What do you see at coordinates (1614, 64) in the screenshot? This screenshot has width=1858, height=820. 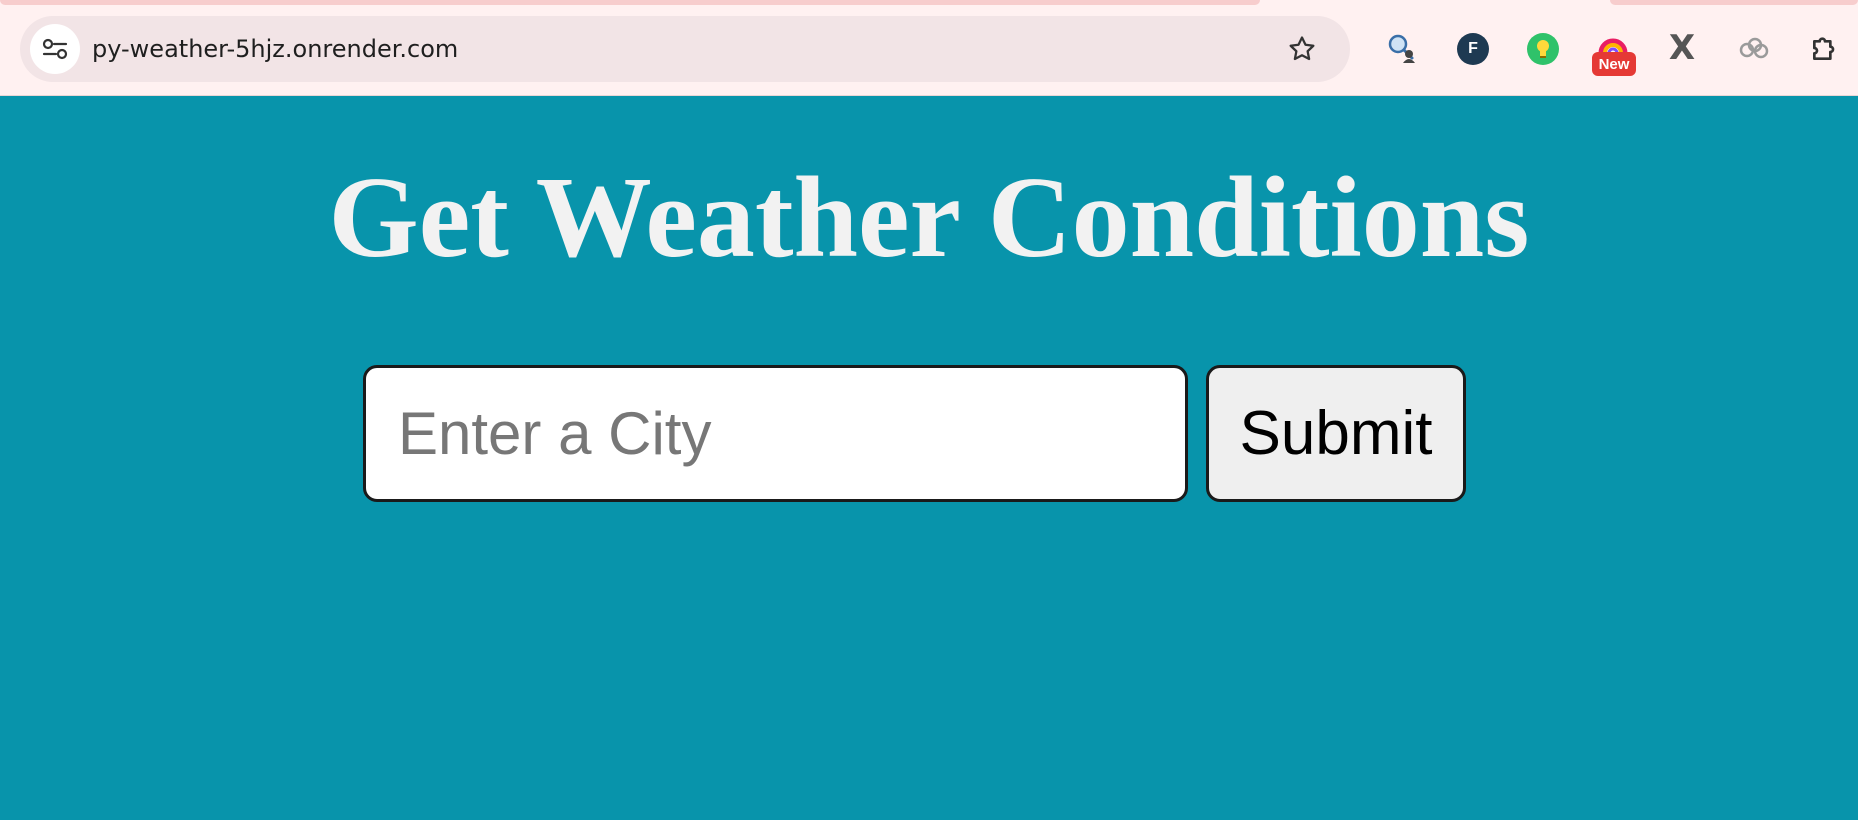 I see `new-badge: New` at bounding box center [1614, 64].